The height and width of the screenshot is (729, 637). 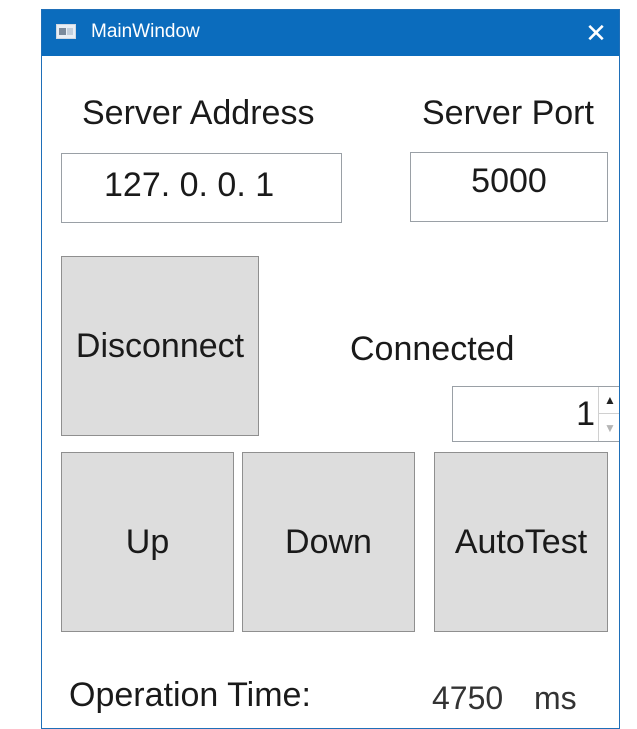 I want to click on autotest-button: AutoTest, so click(x=521, y=542).